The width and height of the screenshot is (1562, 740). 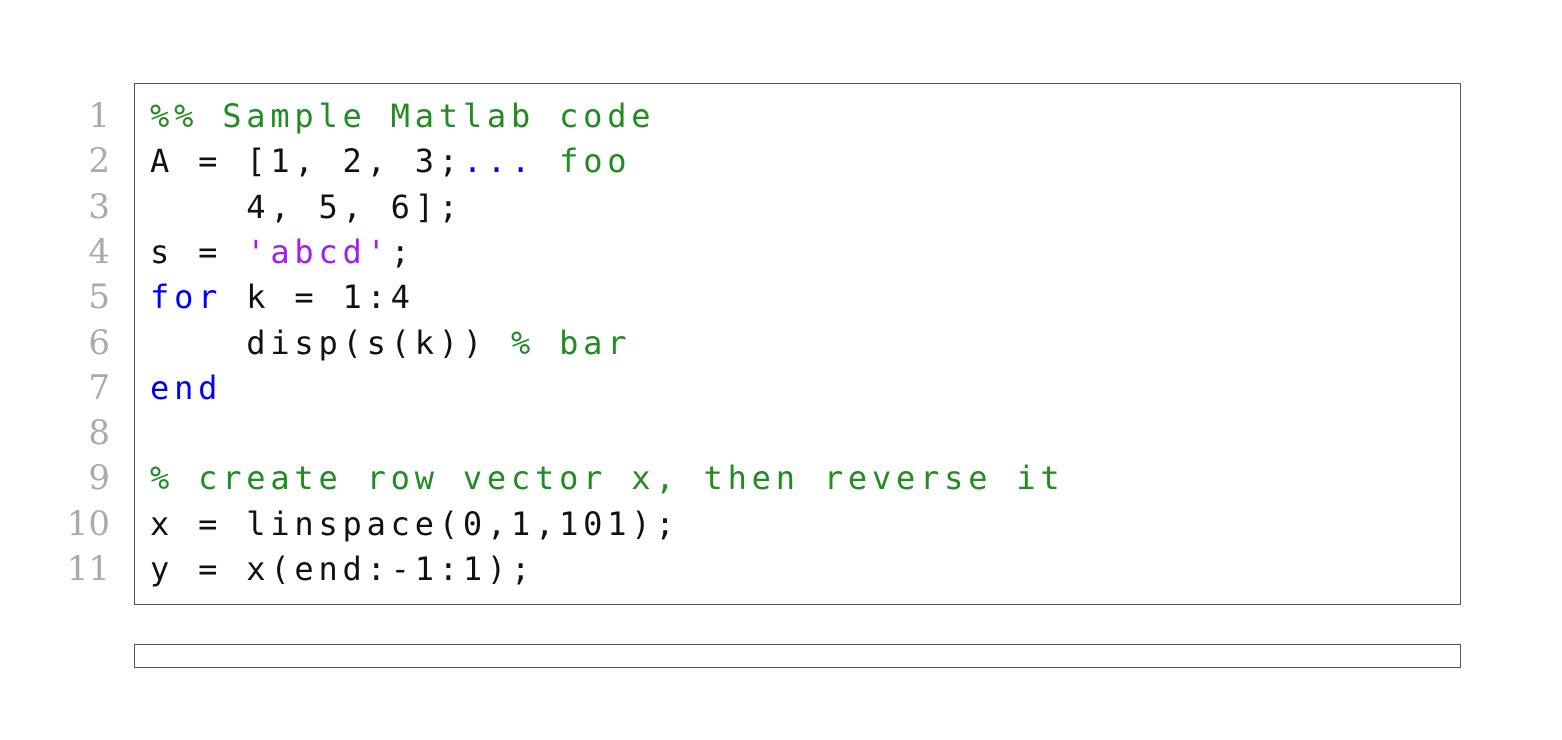 I want to click on code-text: % create row vector x, then reverse it, so click(x=607, y=478).